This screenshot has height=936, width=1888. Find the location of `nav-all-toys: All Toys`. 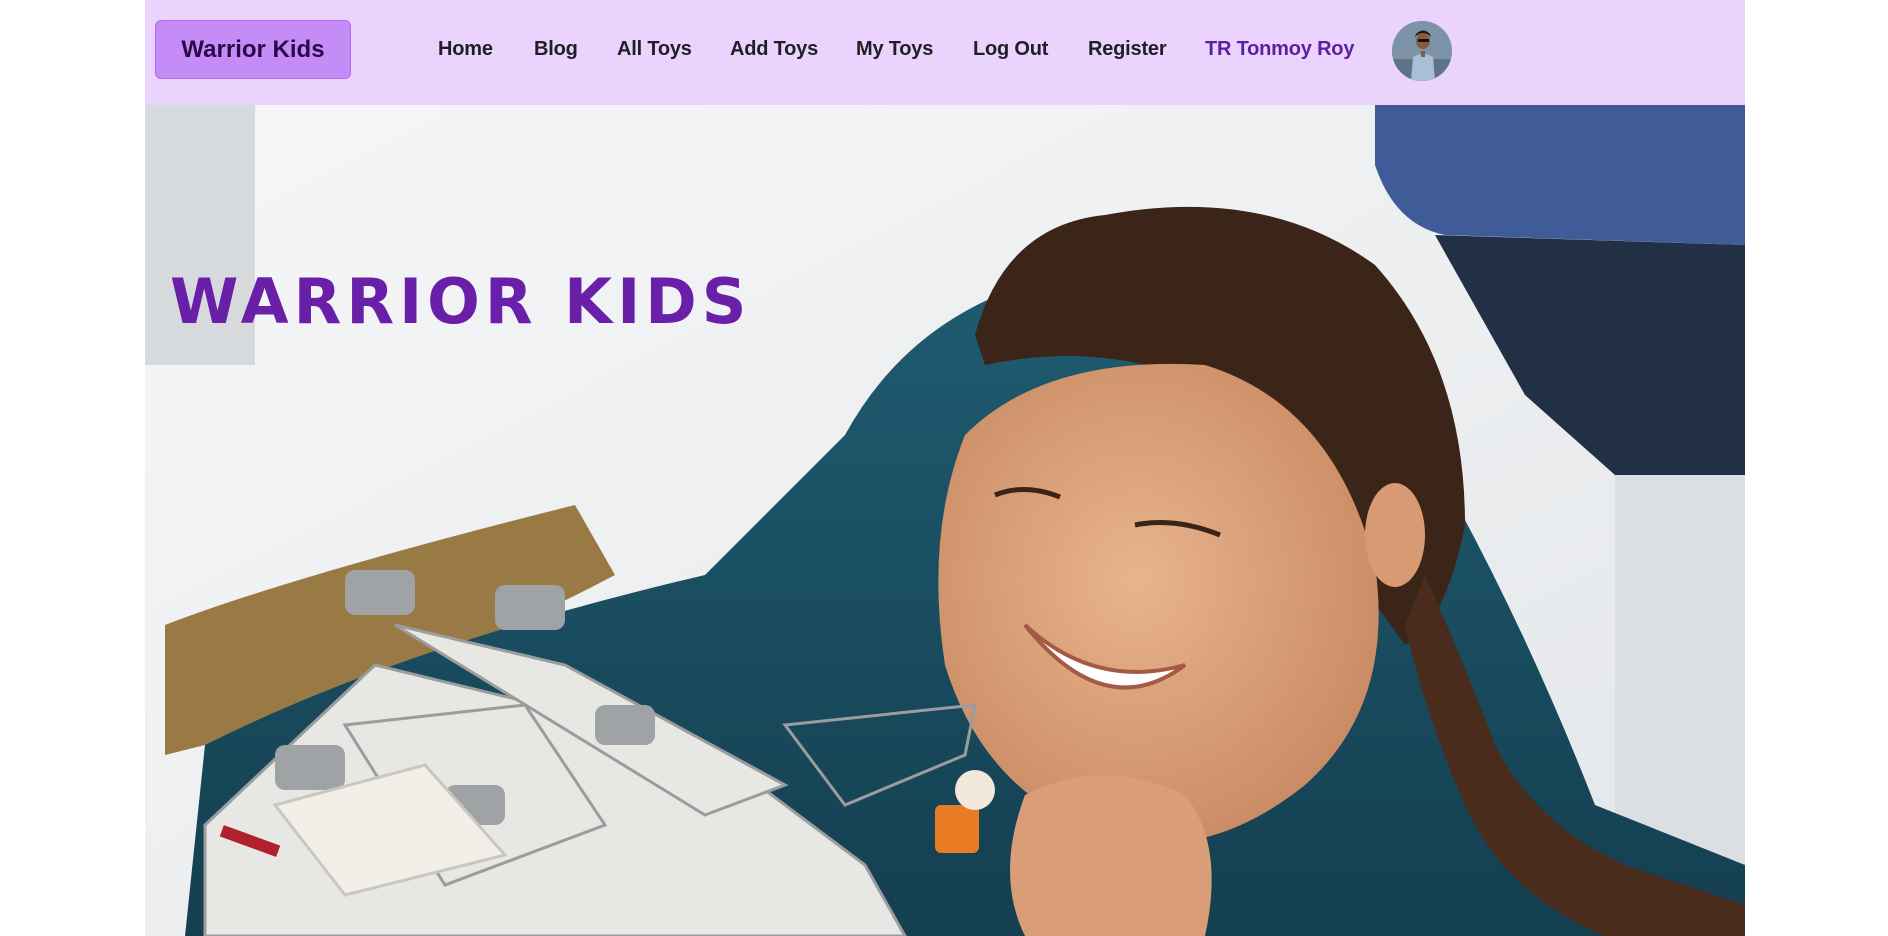

nav-all-toys: All Toys is located at coordinates (654, 49).